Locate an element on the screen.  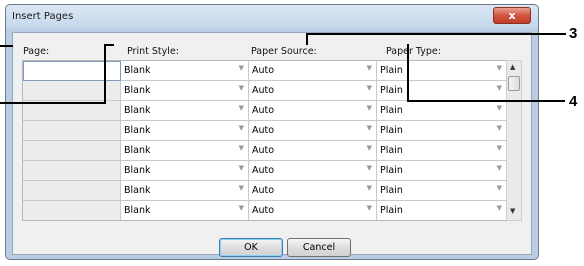
close-icon: x is located at coordinates (512, 15).